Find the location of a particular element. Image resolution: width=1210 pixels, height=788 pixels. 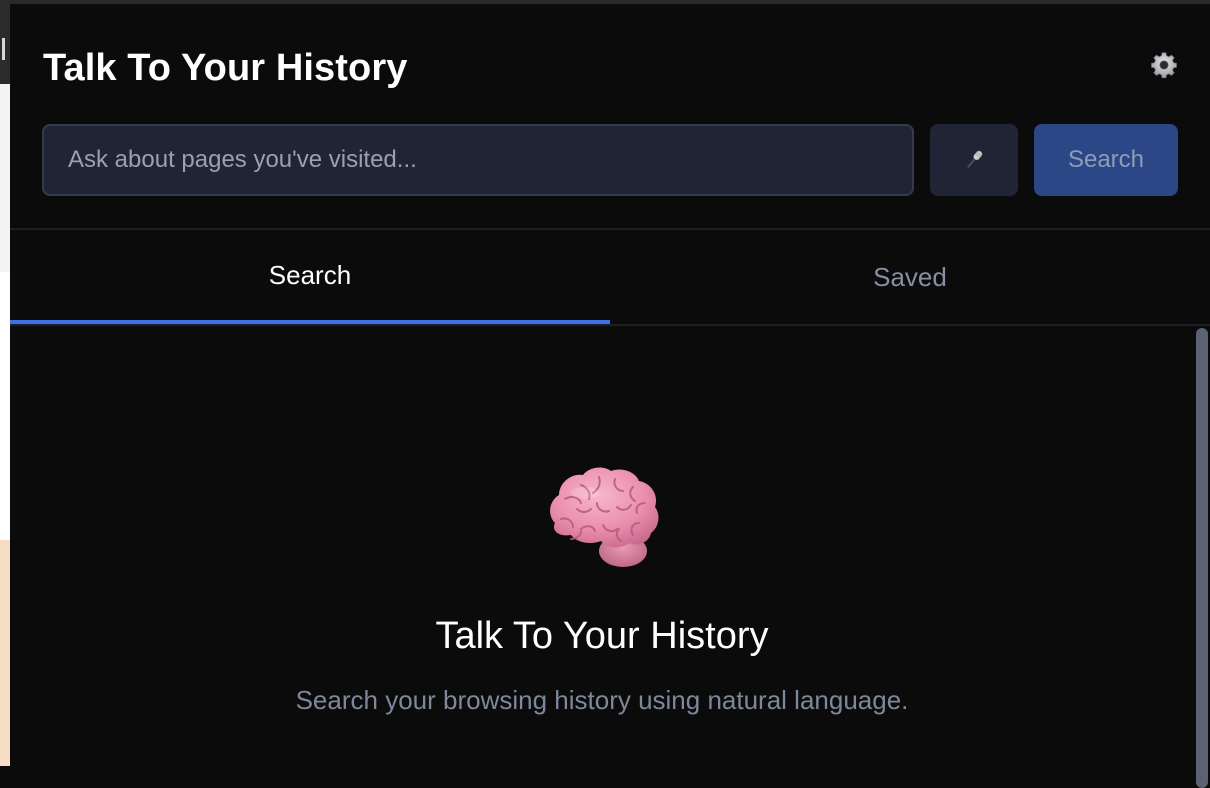

empty-state-title: Talk To Your History is located at coordinates (602, 636).